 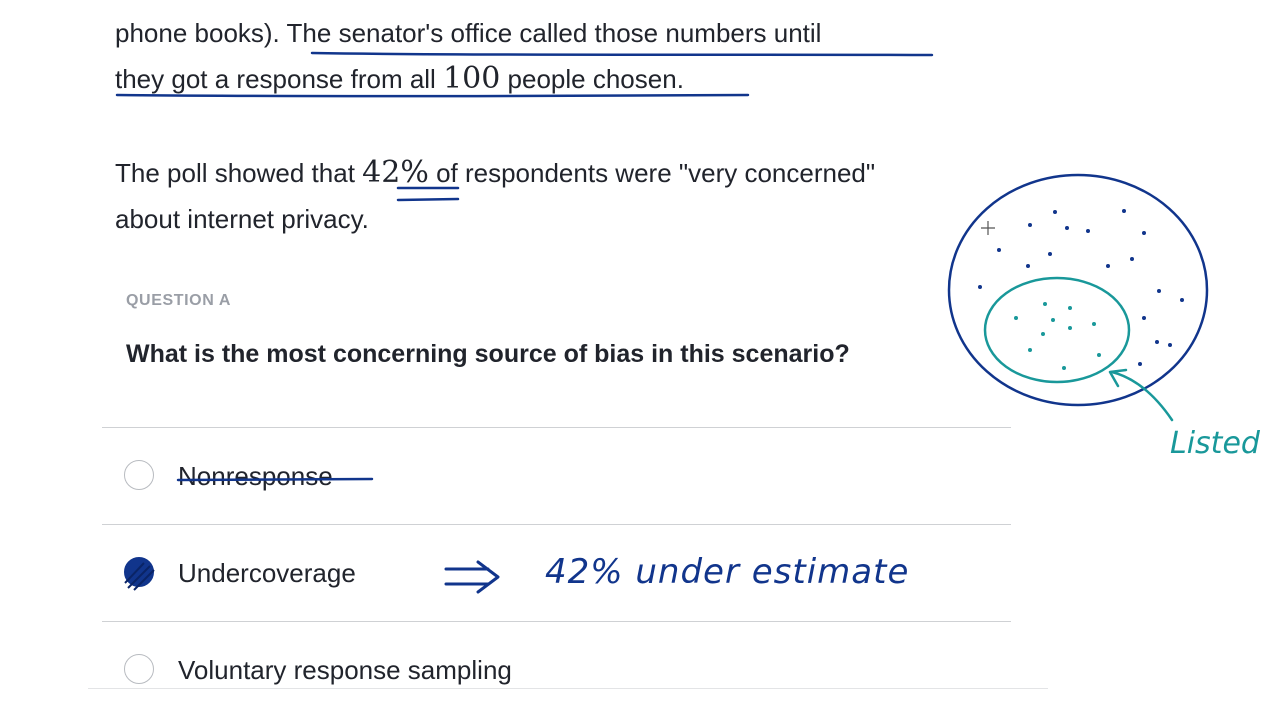 What do you see at coordinates (472, 78) in the screenshot?
I see `sample-size-number: 100` at bounding box center [472, 78].